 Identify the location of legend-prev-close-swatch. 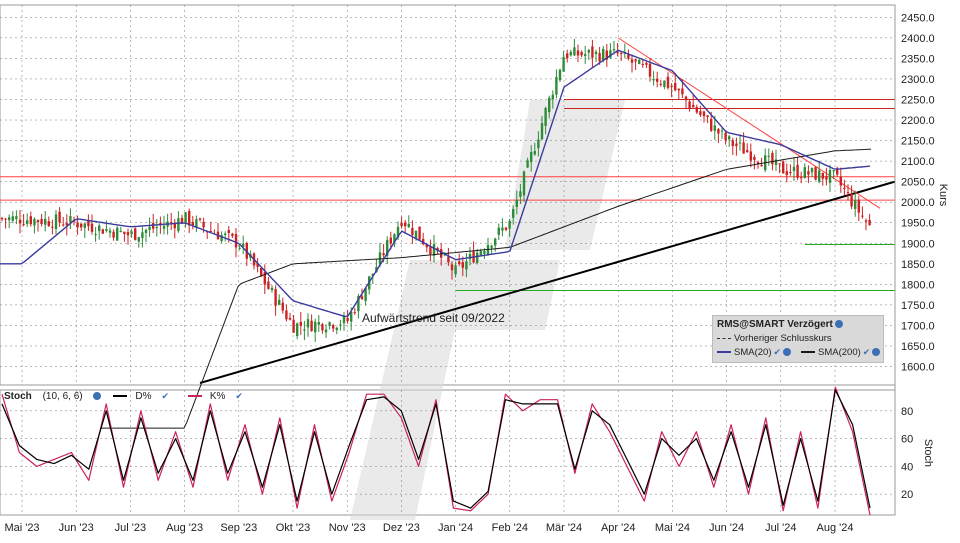
(724, 338).